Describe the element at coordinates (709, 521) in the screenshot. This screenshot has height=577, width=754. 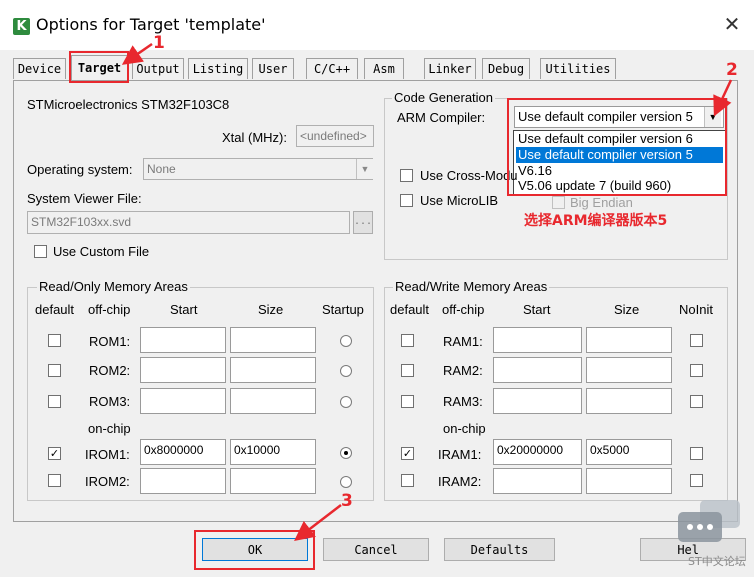
I see `chat-bubble-icon` at that location.